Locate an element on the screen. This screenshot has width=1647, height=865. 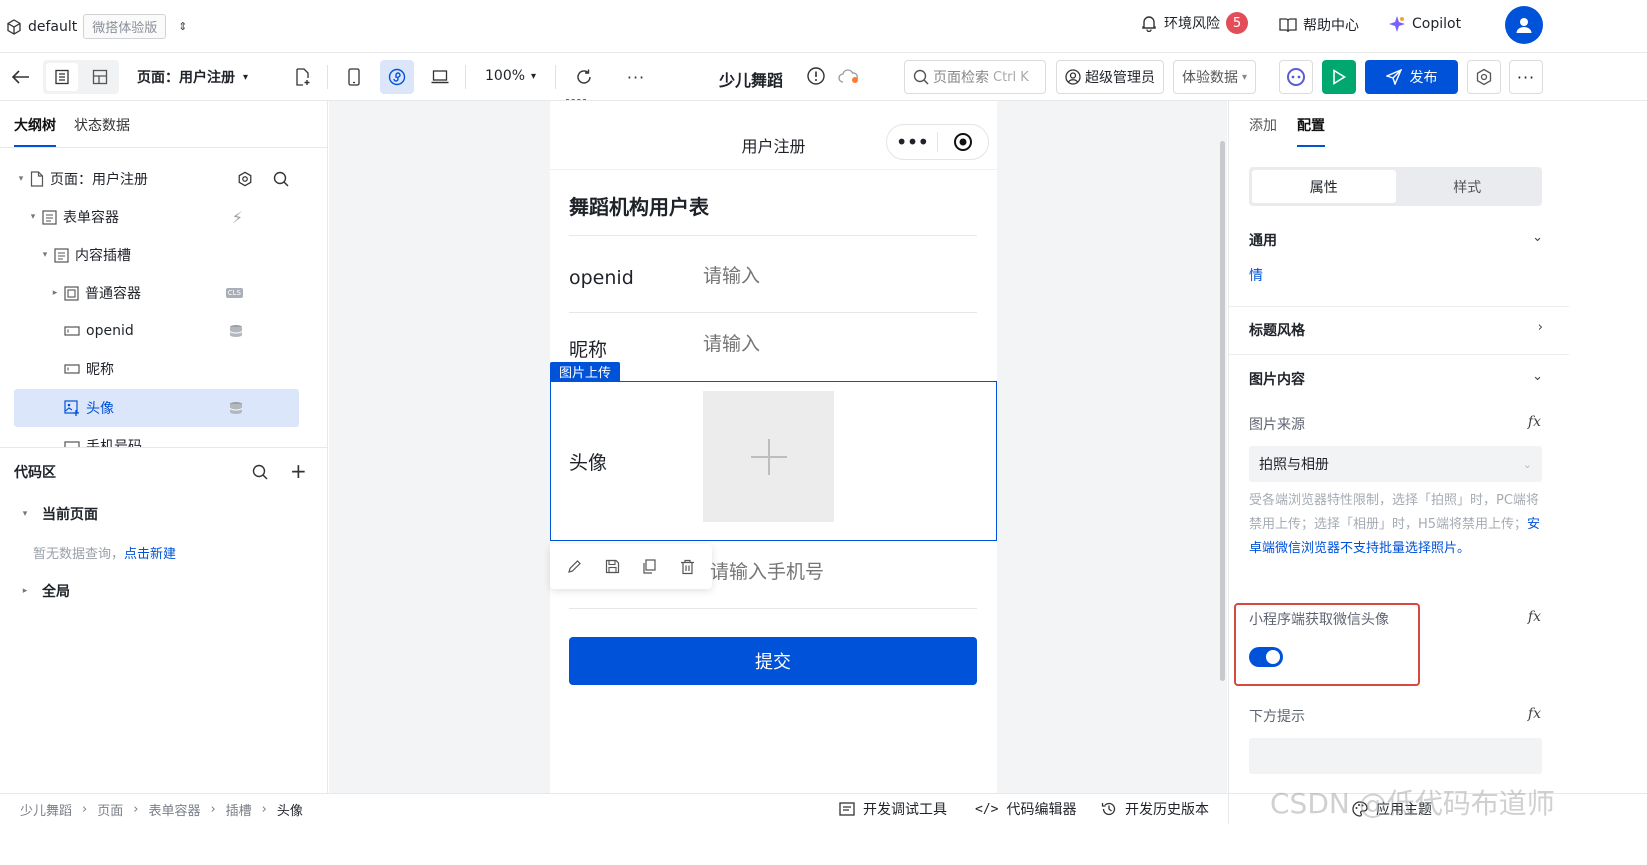
selected-component-tag: 图片上传 is located at coordinates (585, 371).